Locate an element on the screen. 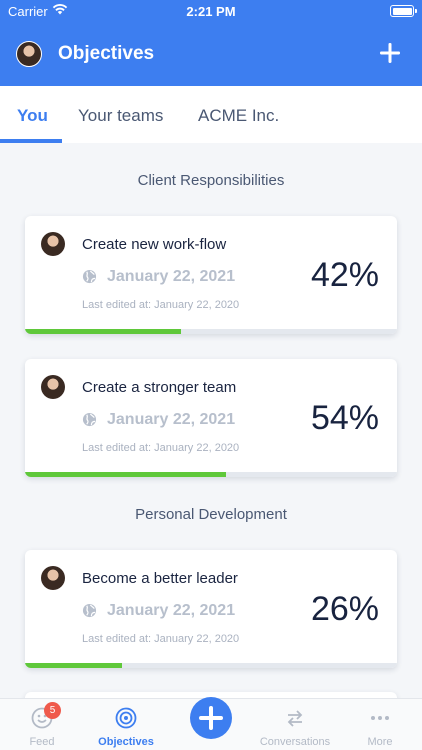 This screenshot has width=422, height=750. progress-percent: 42% is located at coordinates (344, 275).